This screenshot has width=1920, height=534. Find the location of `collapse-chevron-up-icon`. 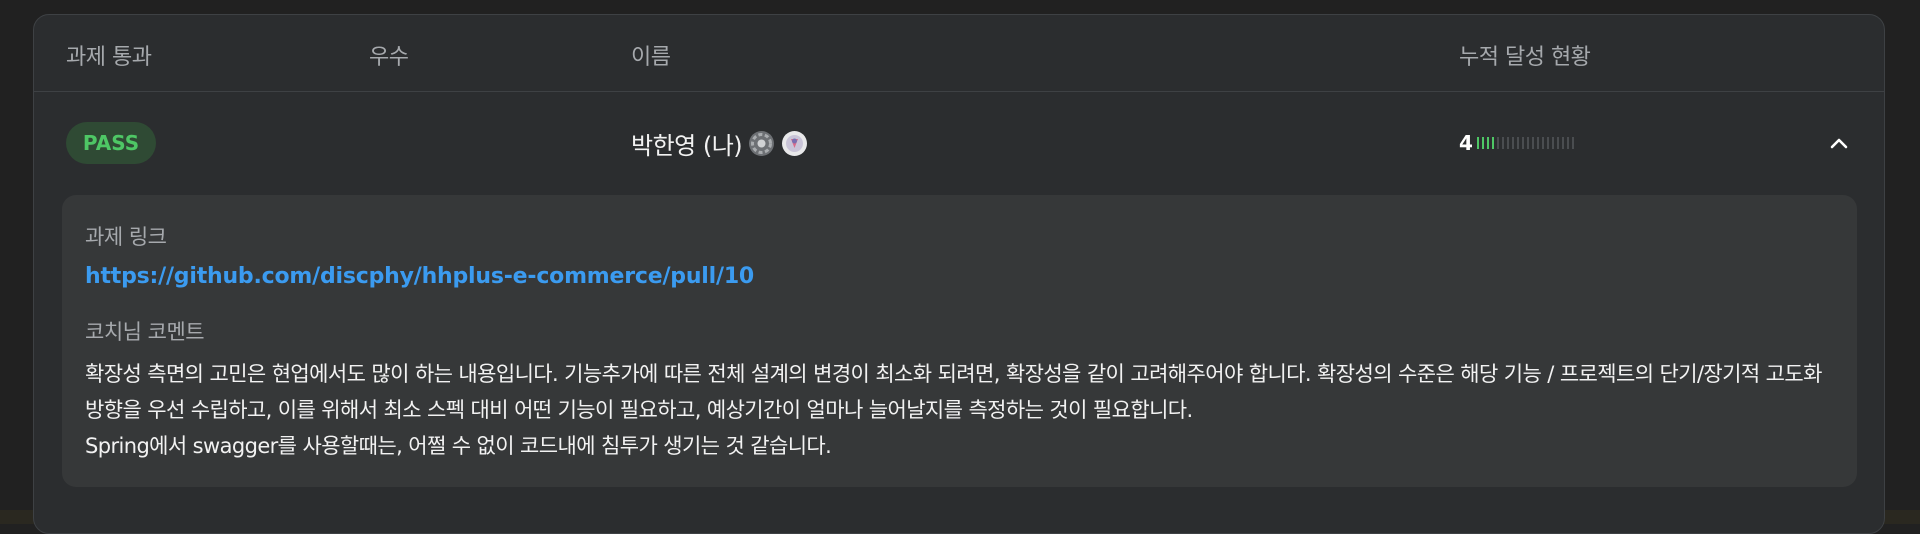

collapse-chevron-up-icon is located at coordinates (1839, 143).